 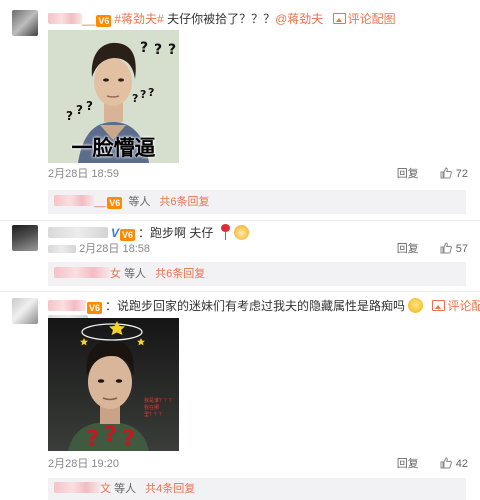 I want to click on comment-text: 夫仔你被拾了？？？, so click(x=221, y=19).